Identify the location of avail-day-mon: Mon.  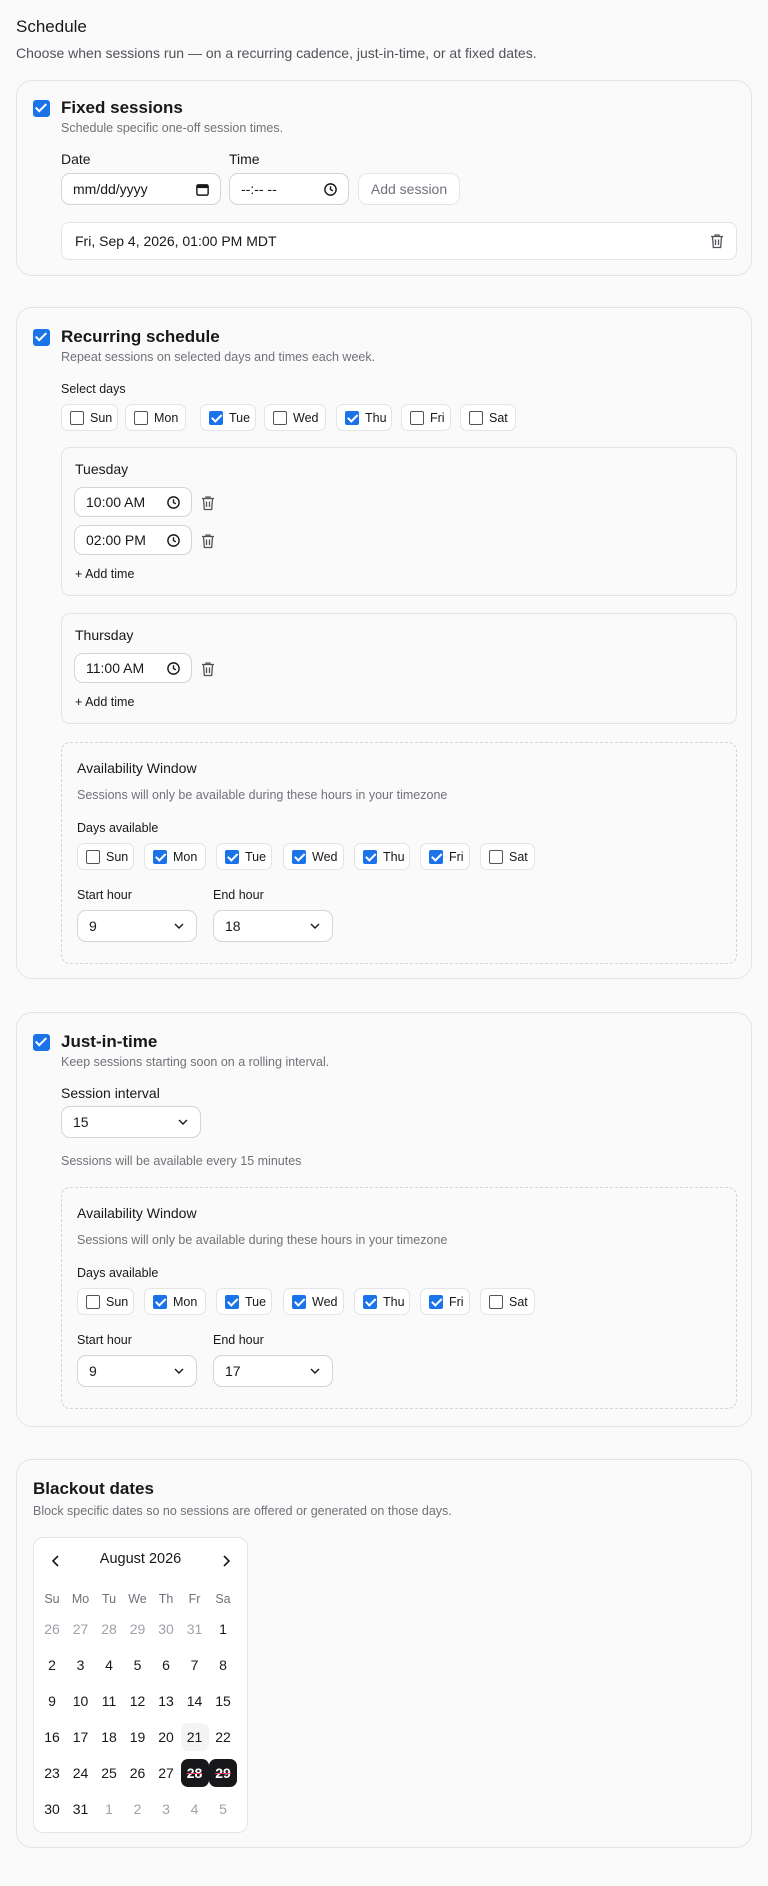
(175, 856).